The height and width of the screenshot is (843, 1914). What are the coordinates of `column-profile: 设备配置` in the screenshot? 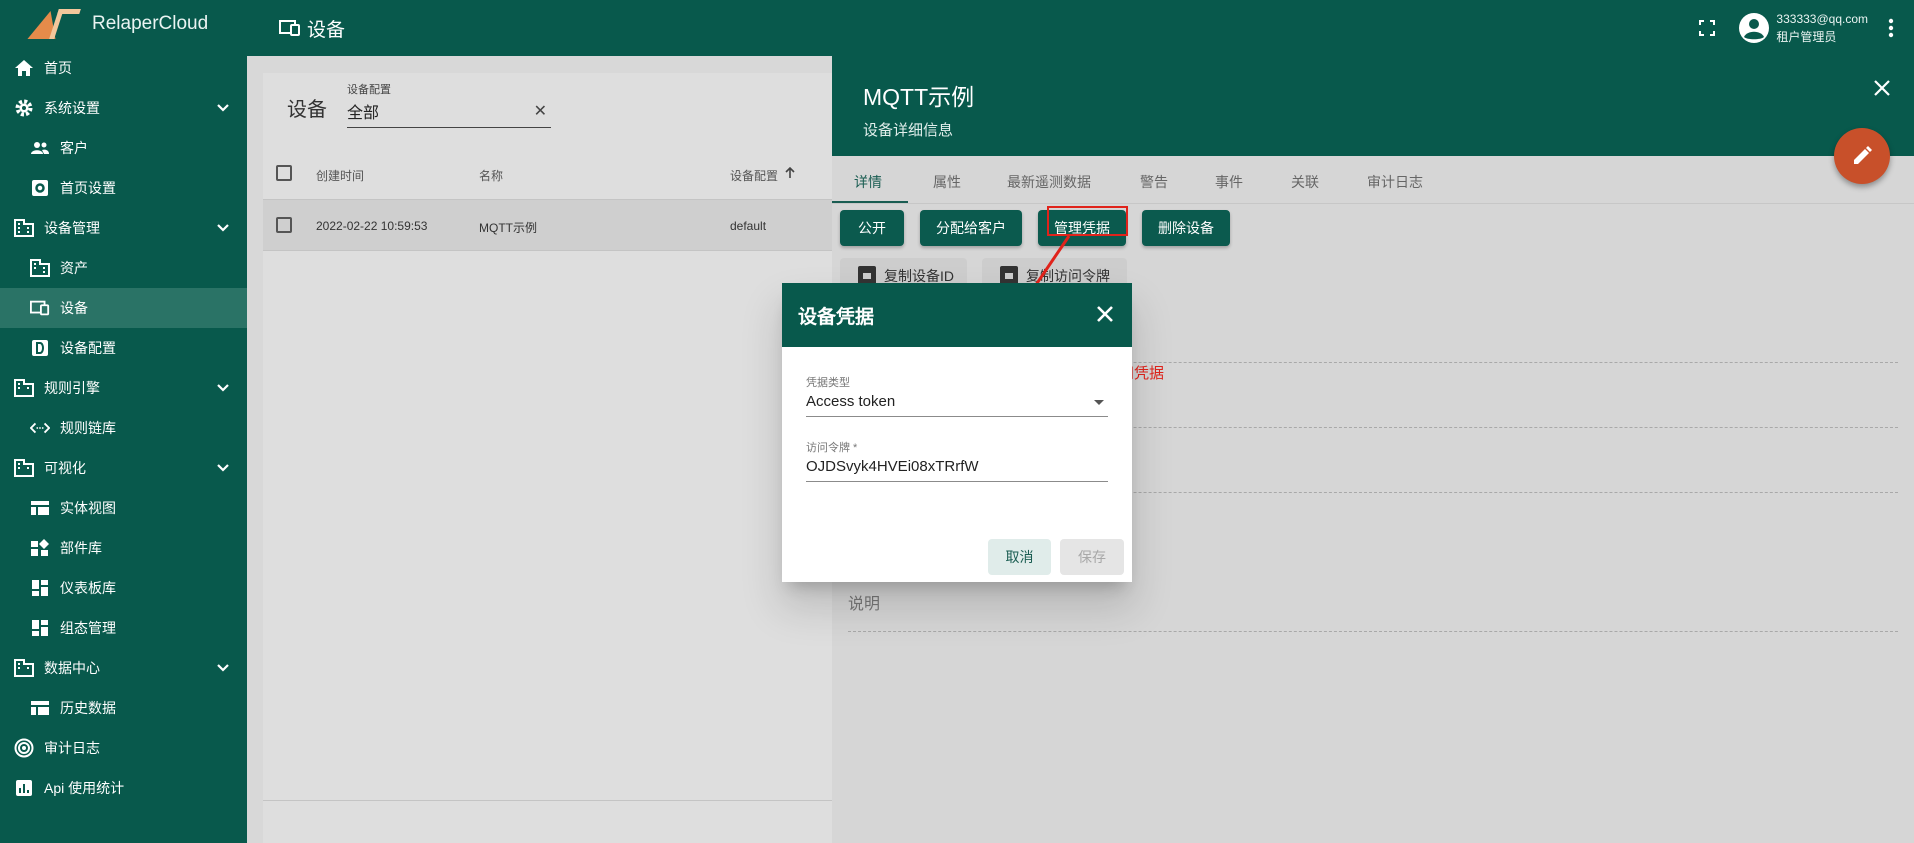 It's located at (754, 175).